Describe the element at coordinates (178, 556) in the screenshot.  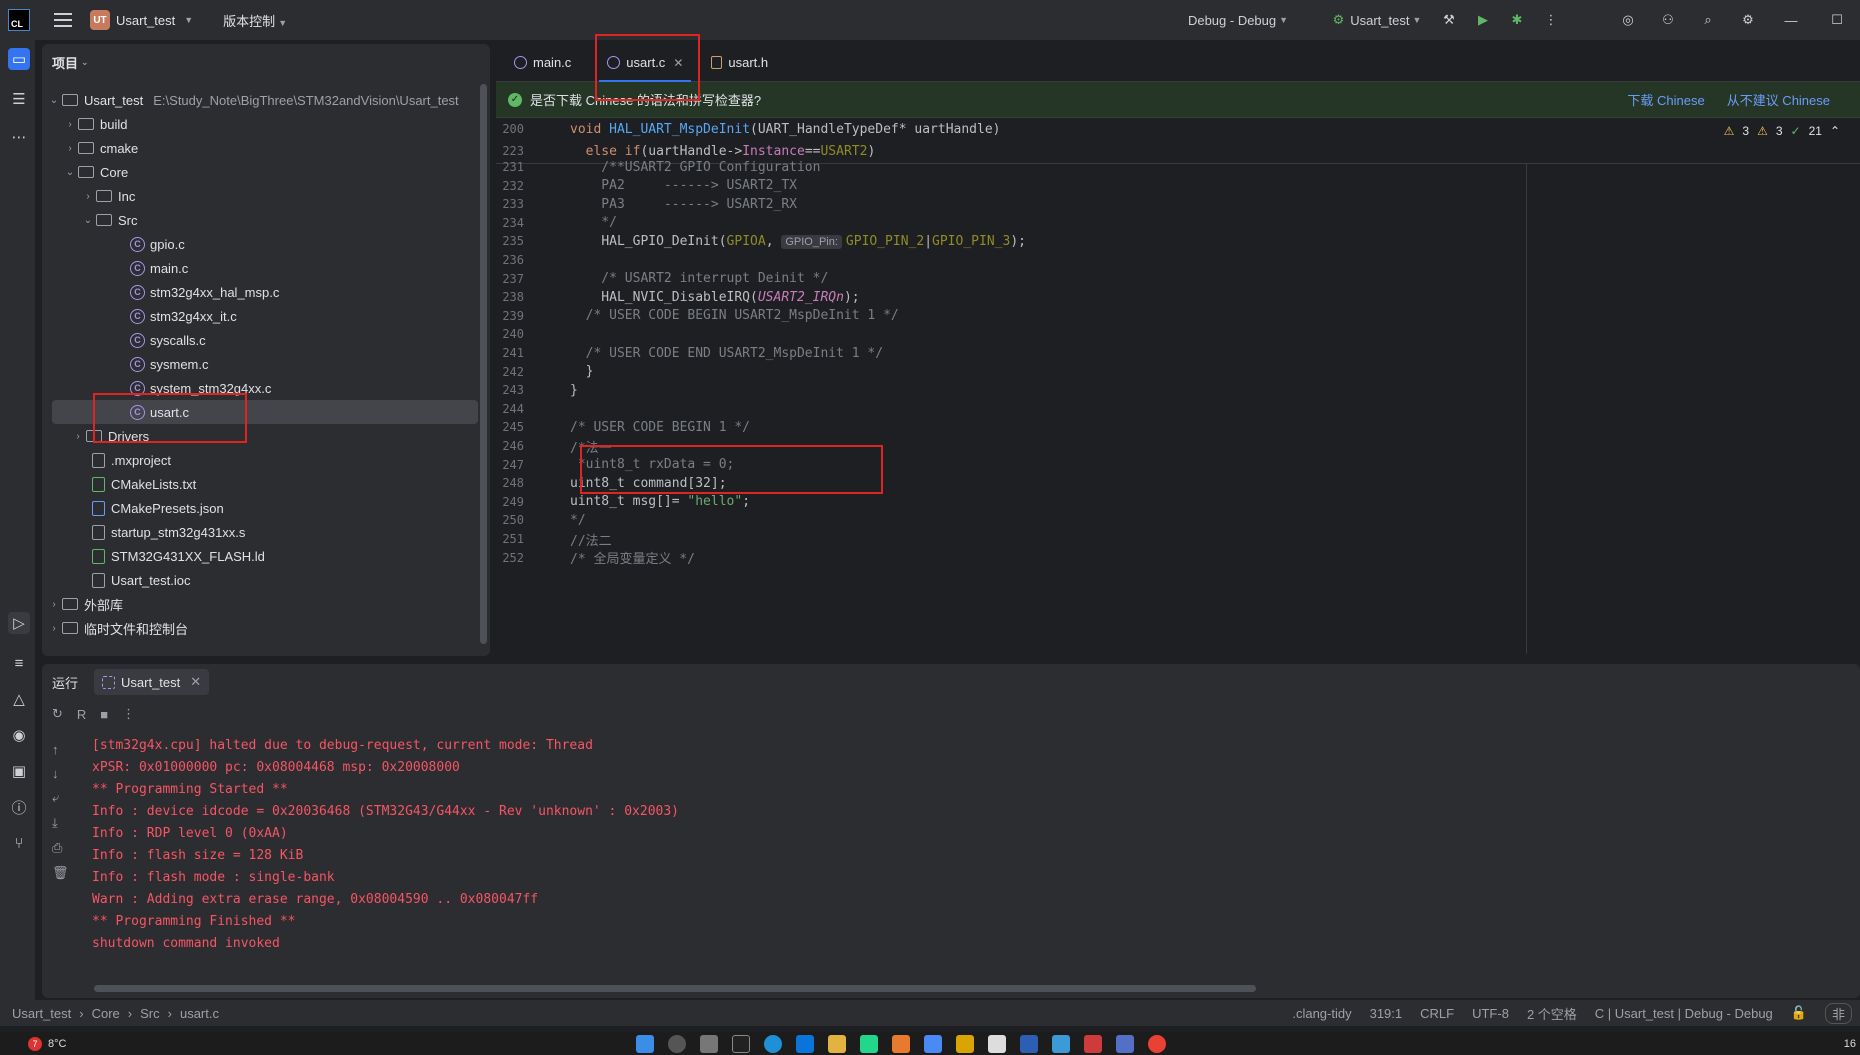
I see `tree-item-flash-ld: STM32G431XX_FLASH.ld` at that location.